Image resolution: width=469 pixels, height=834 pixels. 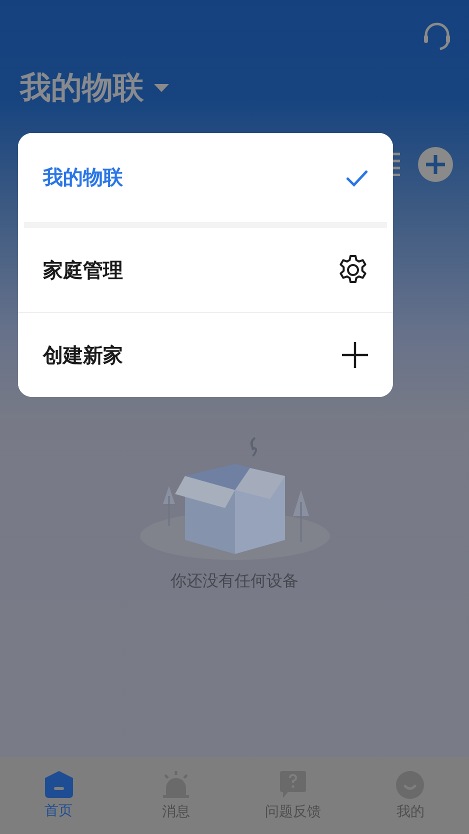 I want to click on caret-icon, so click(x=161, y=88).